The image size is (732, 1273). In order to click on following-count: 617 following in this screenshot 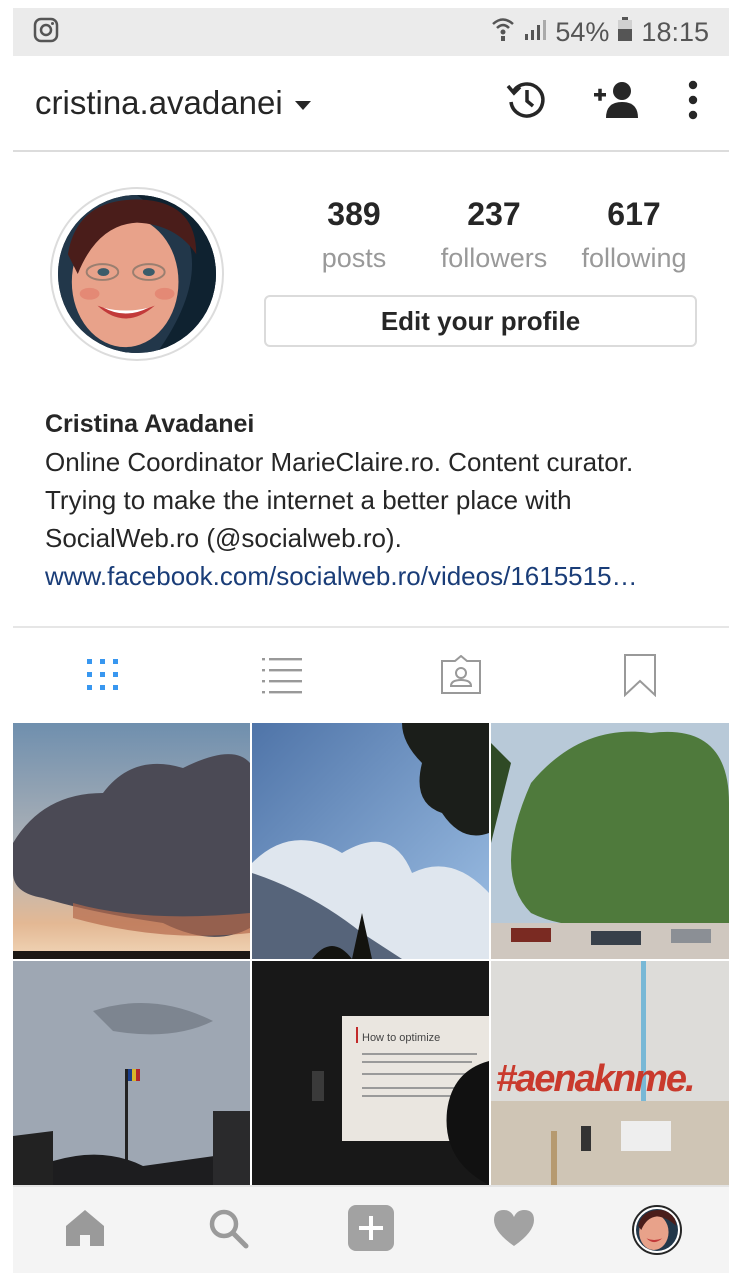, I will do `click(634, 235)`.